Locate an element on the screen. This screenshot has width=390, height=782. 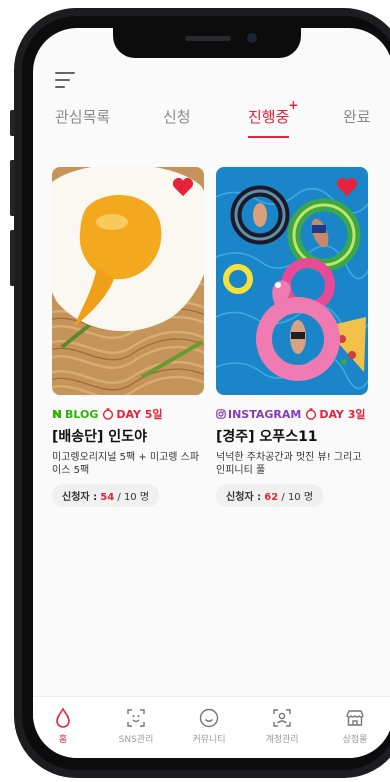
bottom-nav: 홈 SNS관리 커뮤니티 계정관리 상점몰 is located at coordinates (211, 727).